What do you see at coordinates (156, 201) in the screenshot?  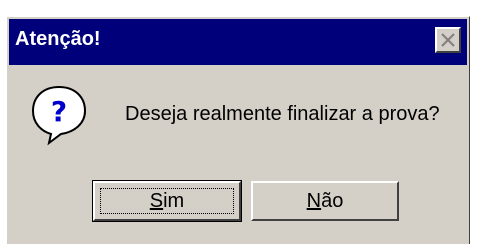 I see `yes-mnemonic: S` at bounding box center [156, 201].